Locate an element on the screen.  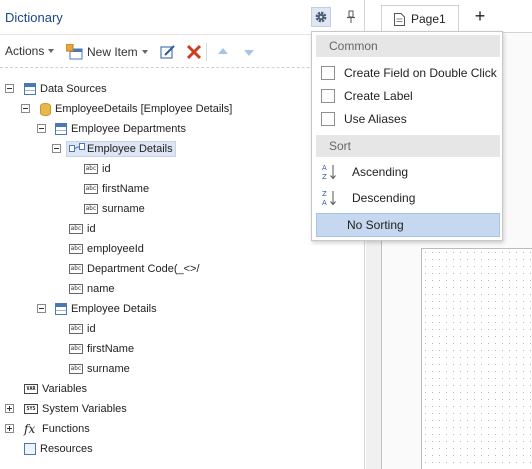
menu-item-label: No Sorting is located at coordinates (375, 225).